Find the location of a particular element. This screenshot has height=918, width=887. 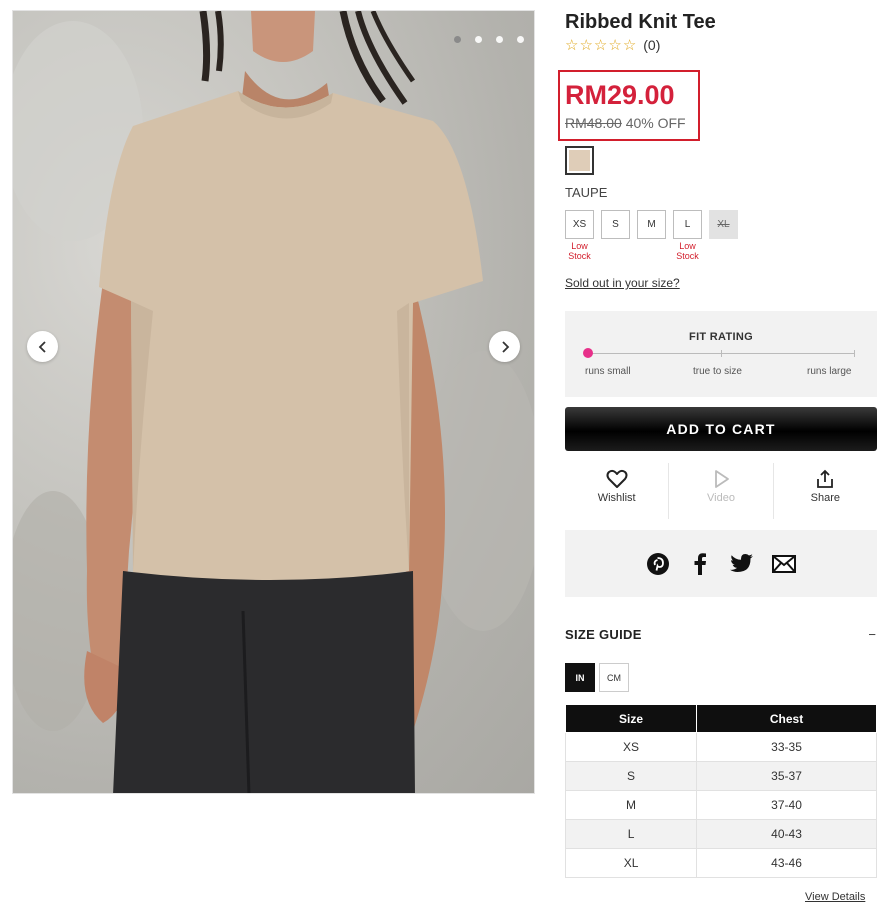

product-rating: ☆ ☆ ☆ ☆ ☆ (0) is located at coordinates (612, 45).